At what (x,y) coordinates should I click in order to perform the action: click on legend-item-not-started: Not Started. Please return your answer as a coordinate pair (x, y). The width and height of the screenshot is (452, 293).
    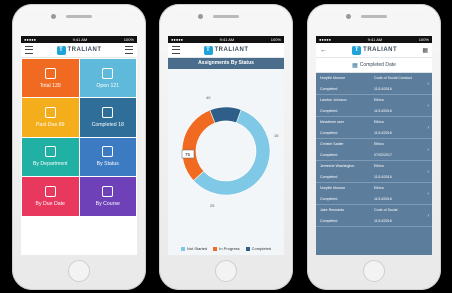
    Looking at the image, I should click on (193, 248).